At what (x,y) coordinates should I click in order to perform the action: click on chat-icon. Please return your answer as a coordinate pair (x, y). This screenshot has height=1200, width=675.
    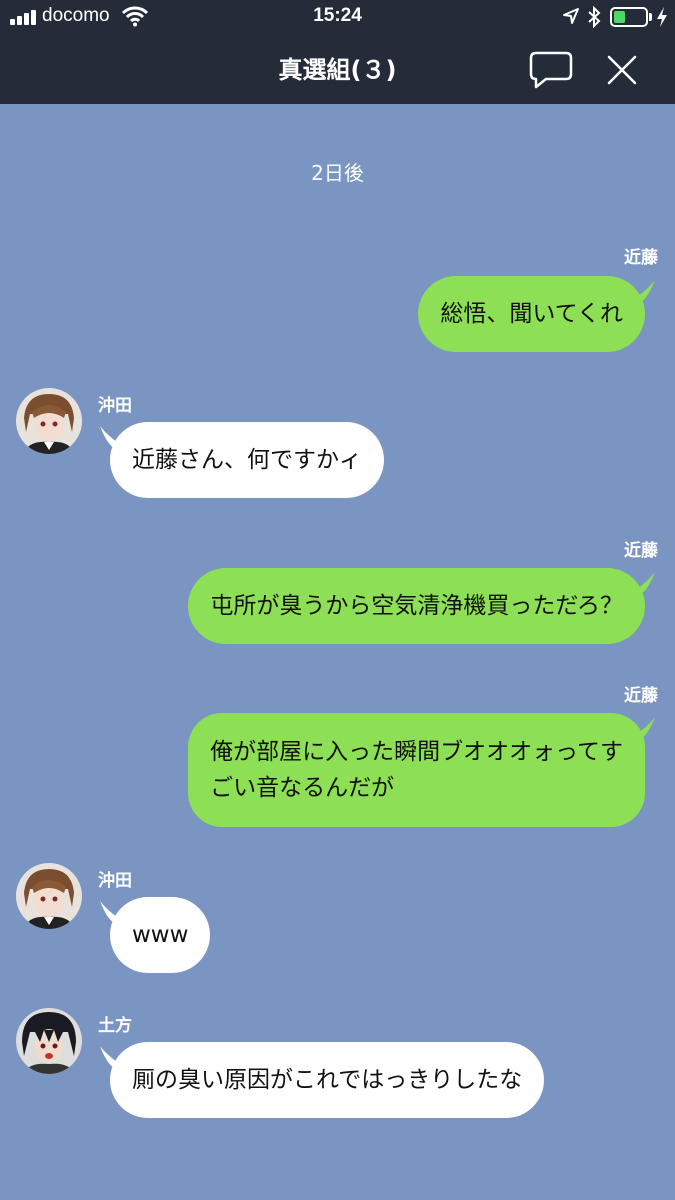
    Looking at the image, I should click on (551, 70).